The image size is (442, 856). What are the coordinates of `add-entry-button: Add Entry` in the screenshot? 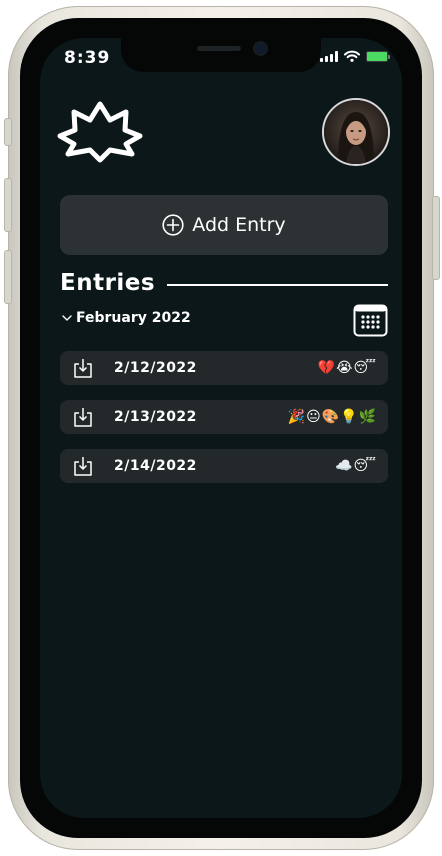 It's located at (224, 225).